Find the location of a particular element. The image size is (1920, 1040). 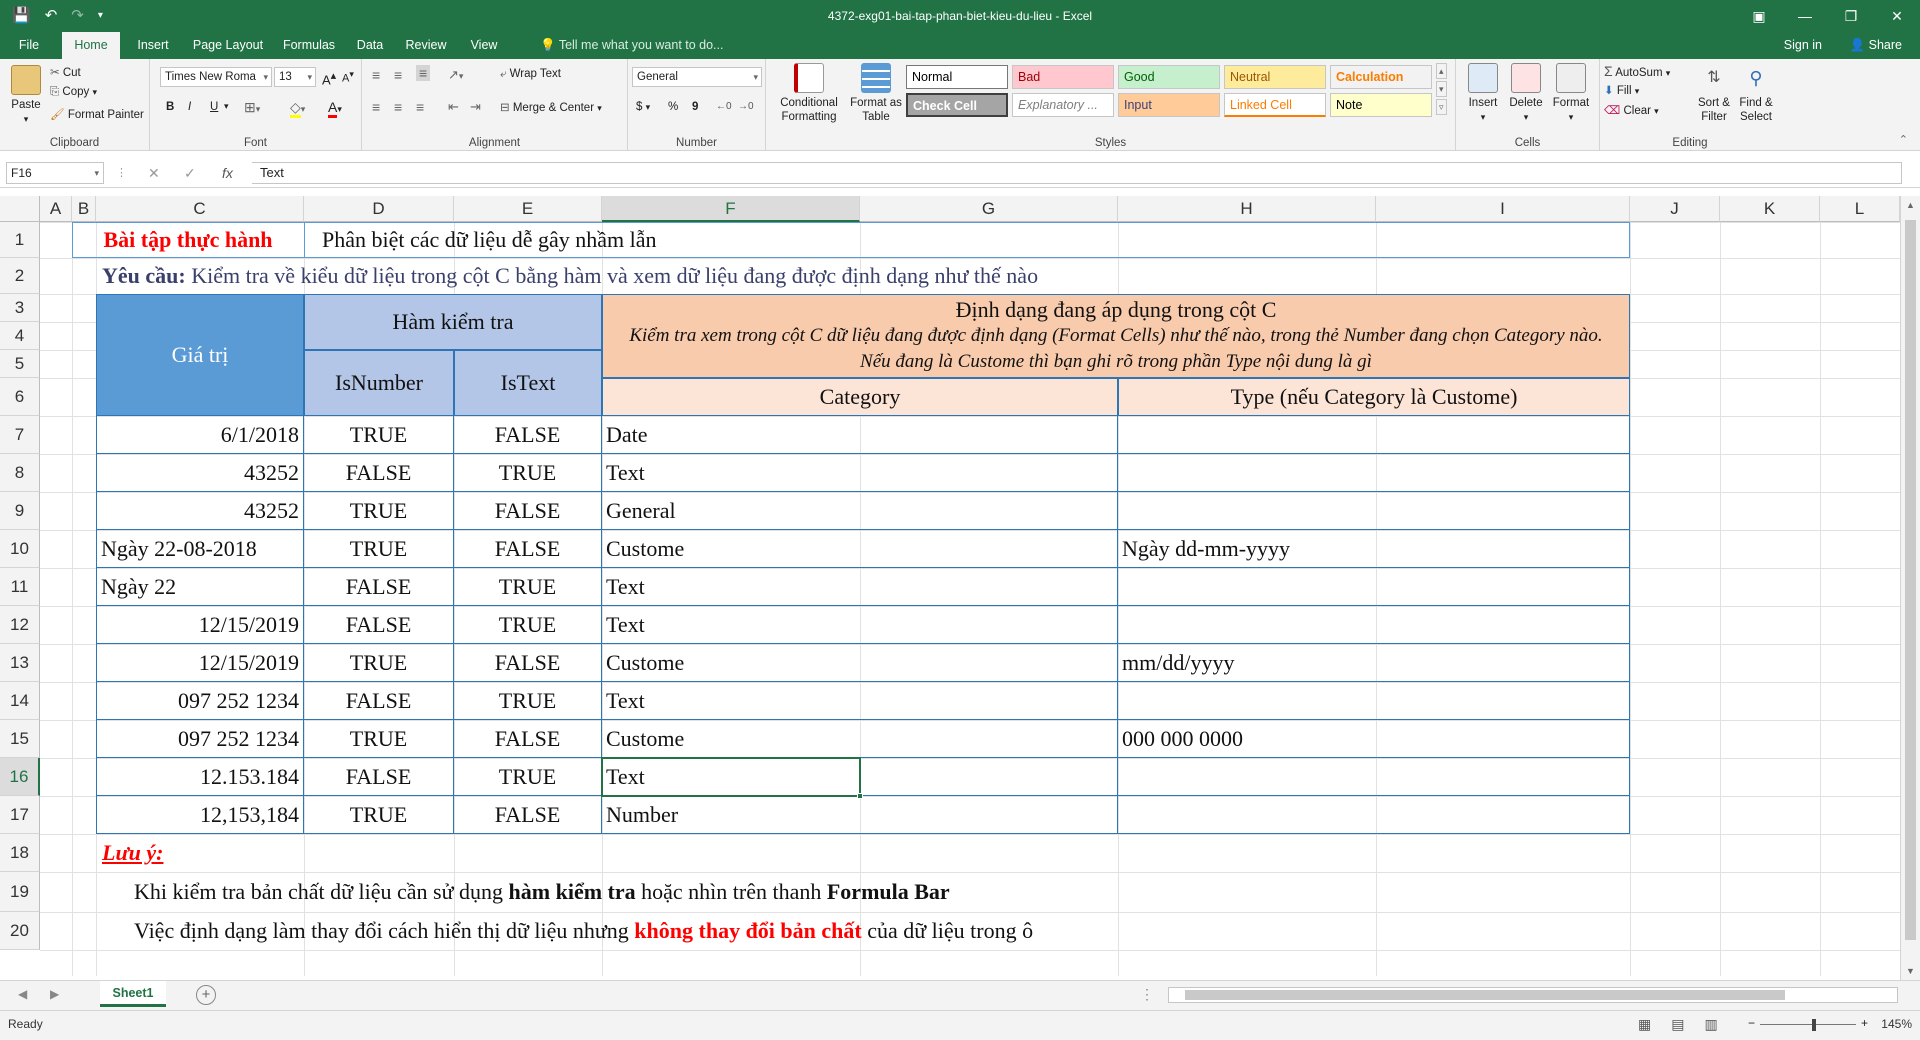

zoom-in-icon: + is located at coordinates (1864, 1023).